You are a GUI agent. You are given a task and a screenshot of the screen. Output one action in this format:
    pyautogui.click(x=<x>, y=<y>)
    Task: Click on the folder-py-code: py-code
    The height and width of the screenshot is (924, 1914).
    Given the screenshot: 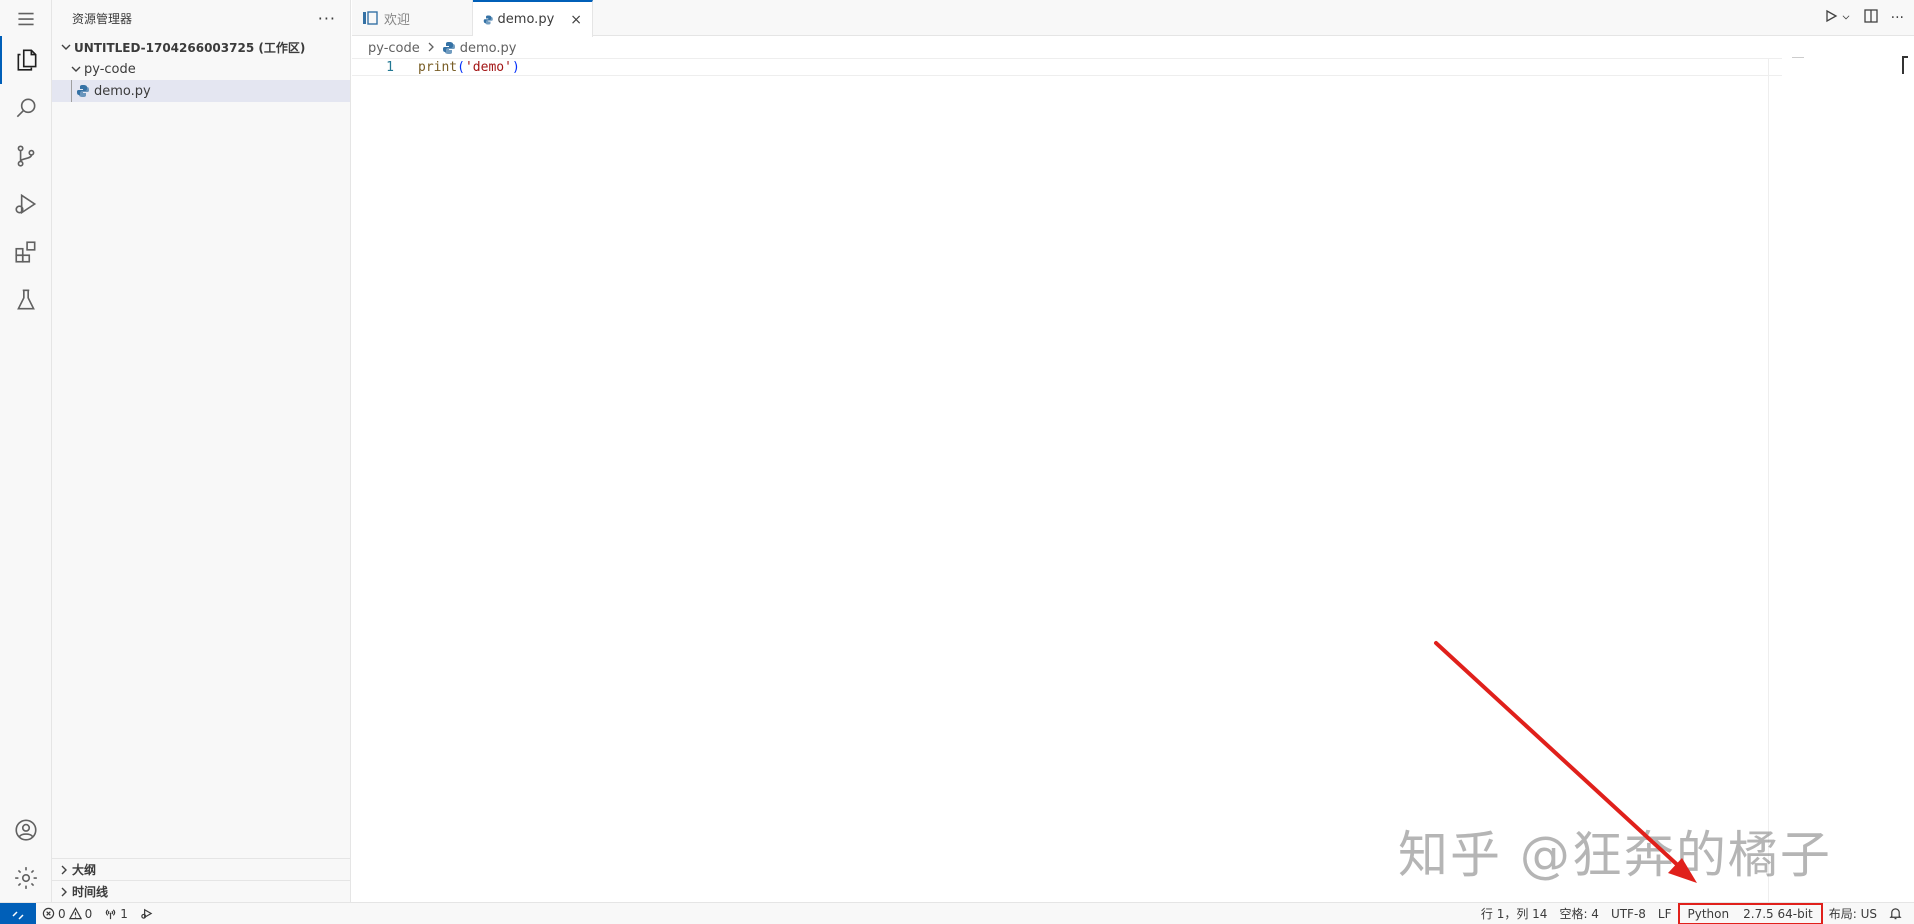 What is the action you would take?
    pyautogui.click(x=201, y=69)
    